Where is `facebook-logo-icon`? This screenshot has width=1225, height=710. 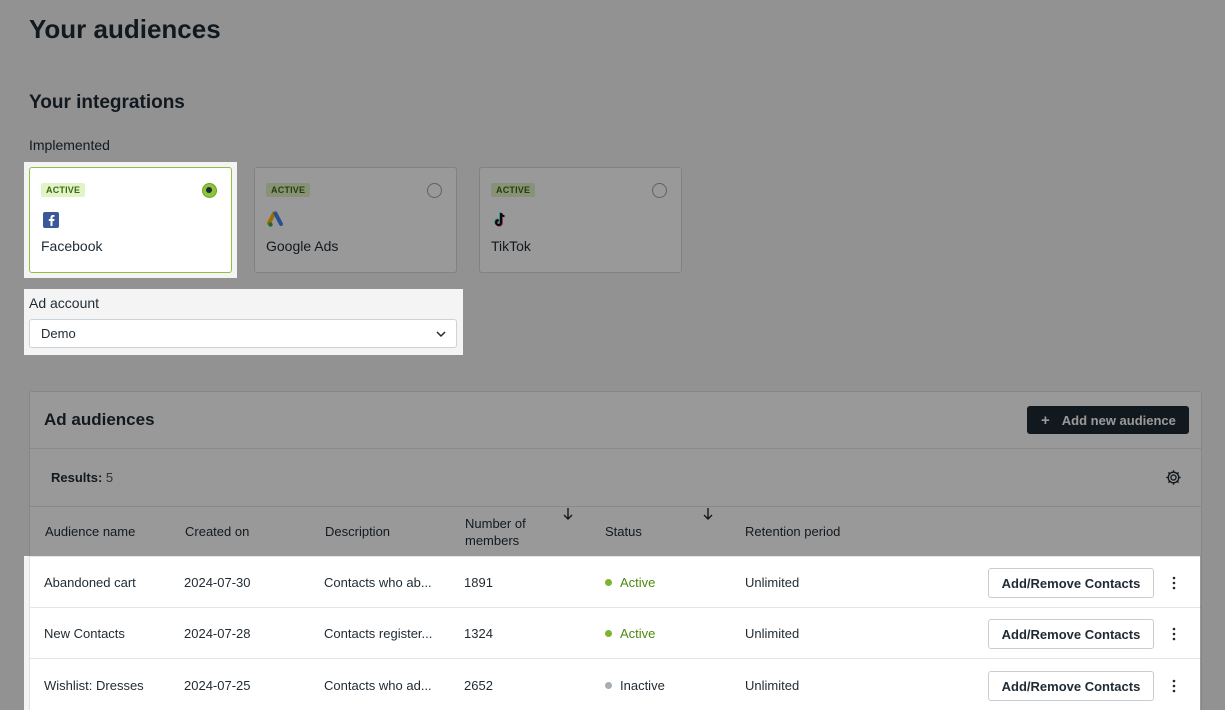
facebook-logo-icon is located at coordinates (51, 220).